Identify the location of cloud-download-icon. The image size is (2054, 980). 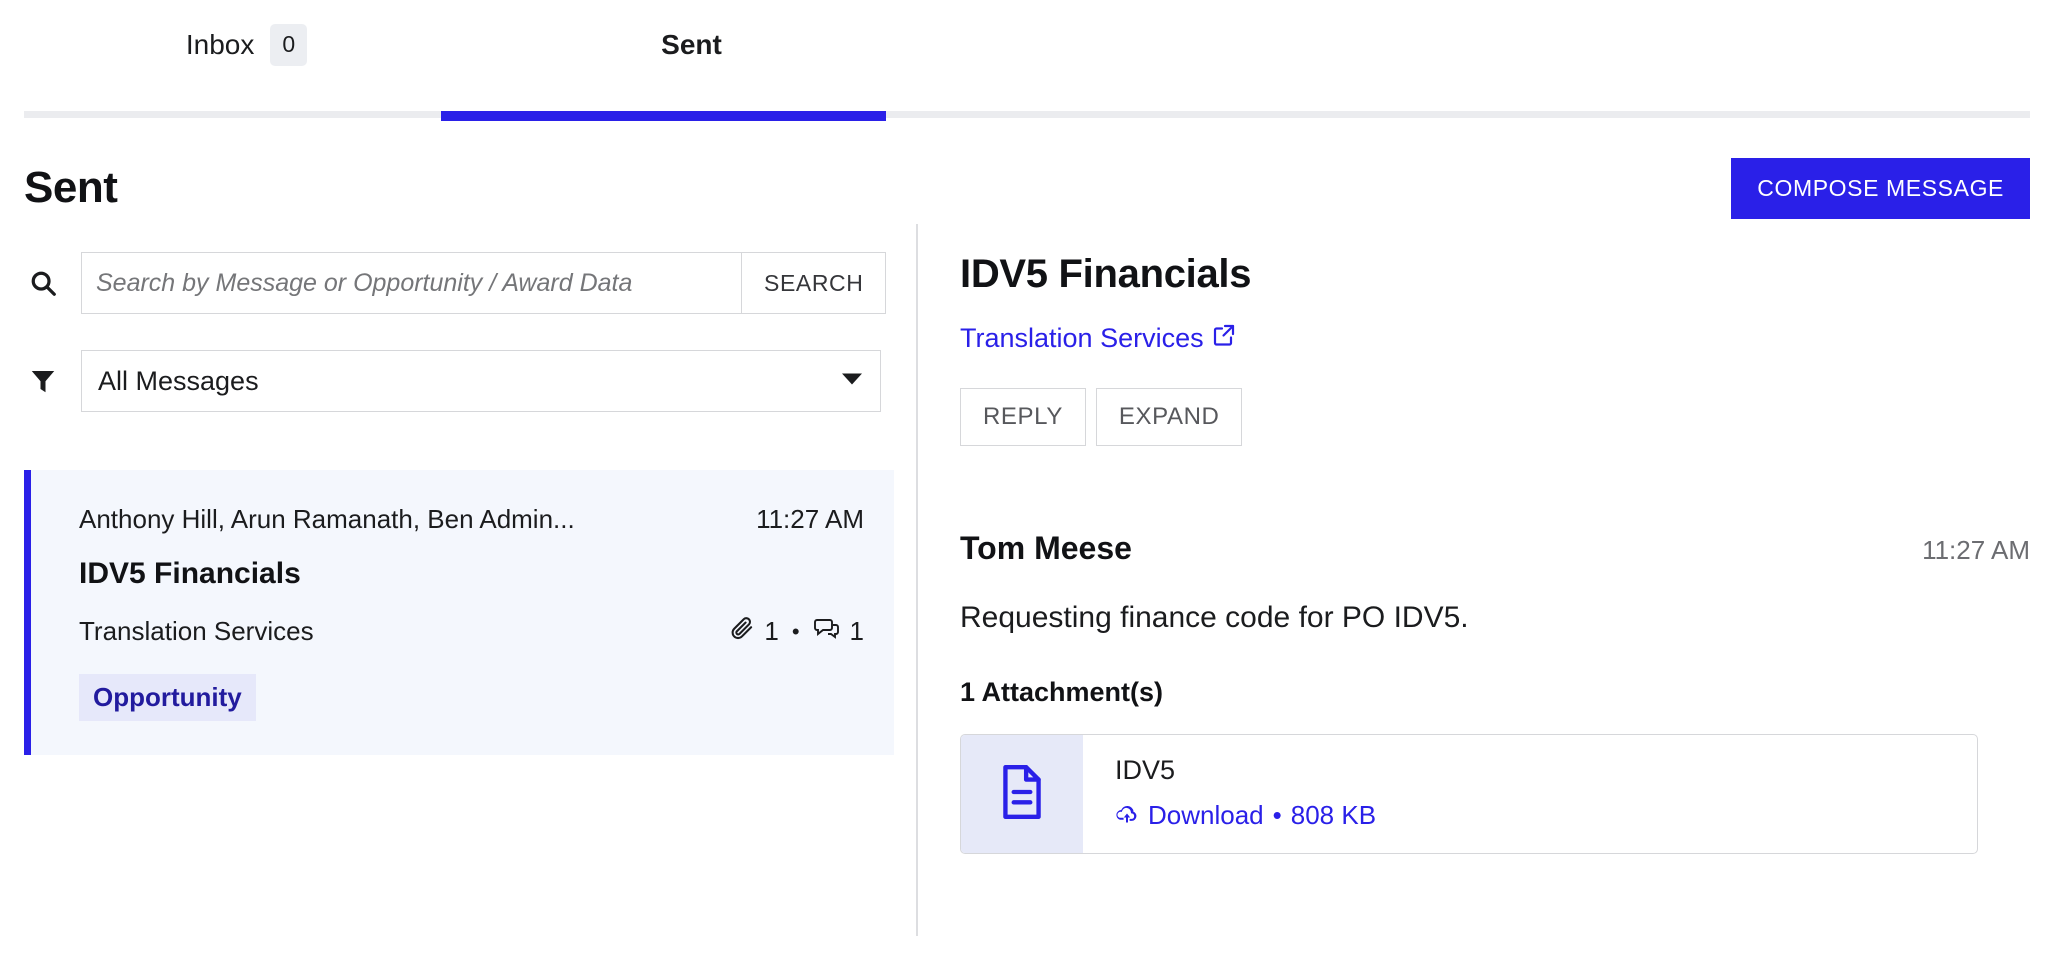
(1127, 815).